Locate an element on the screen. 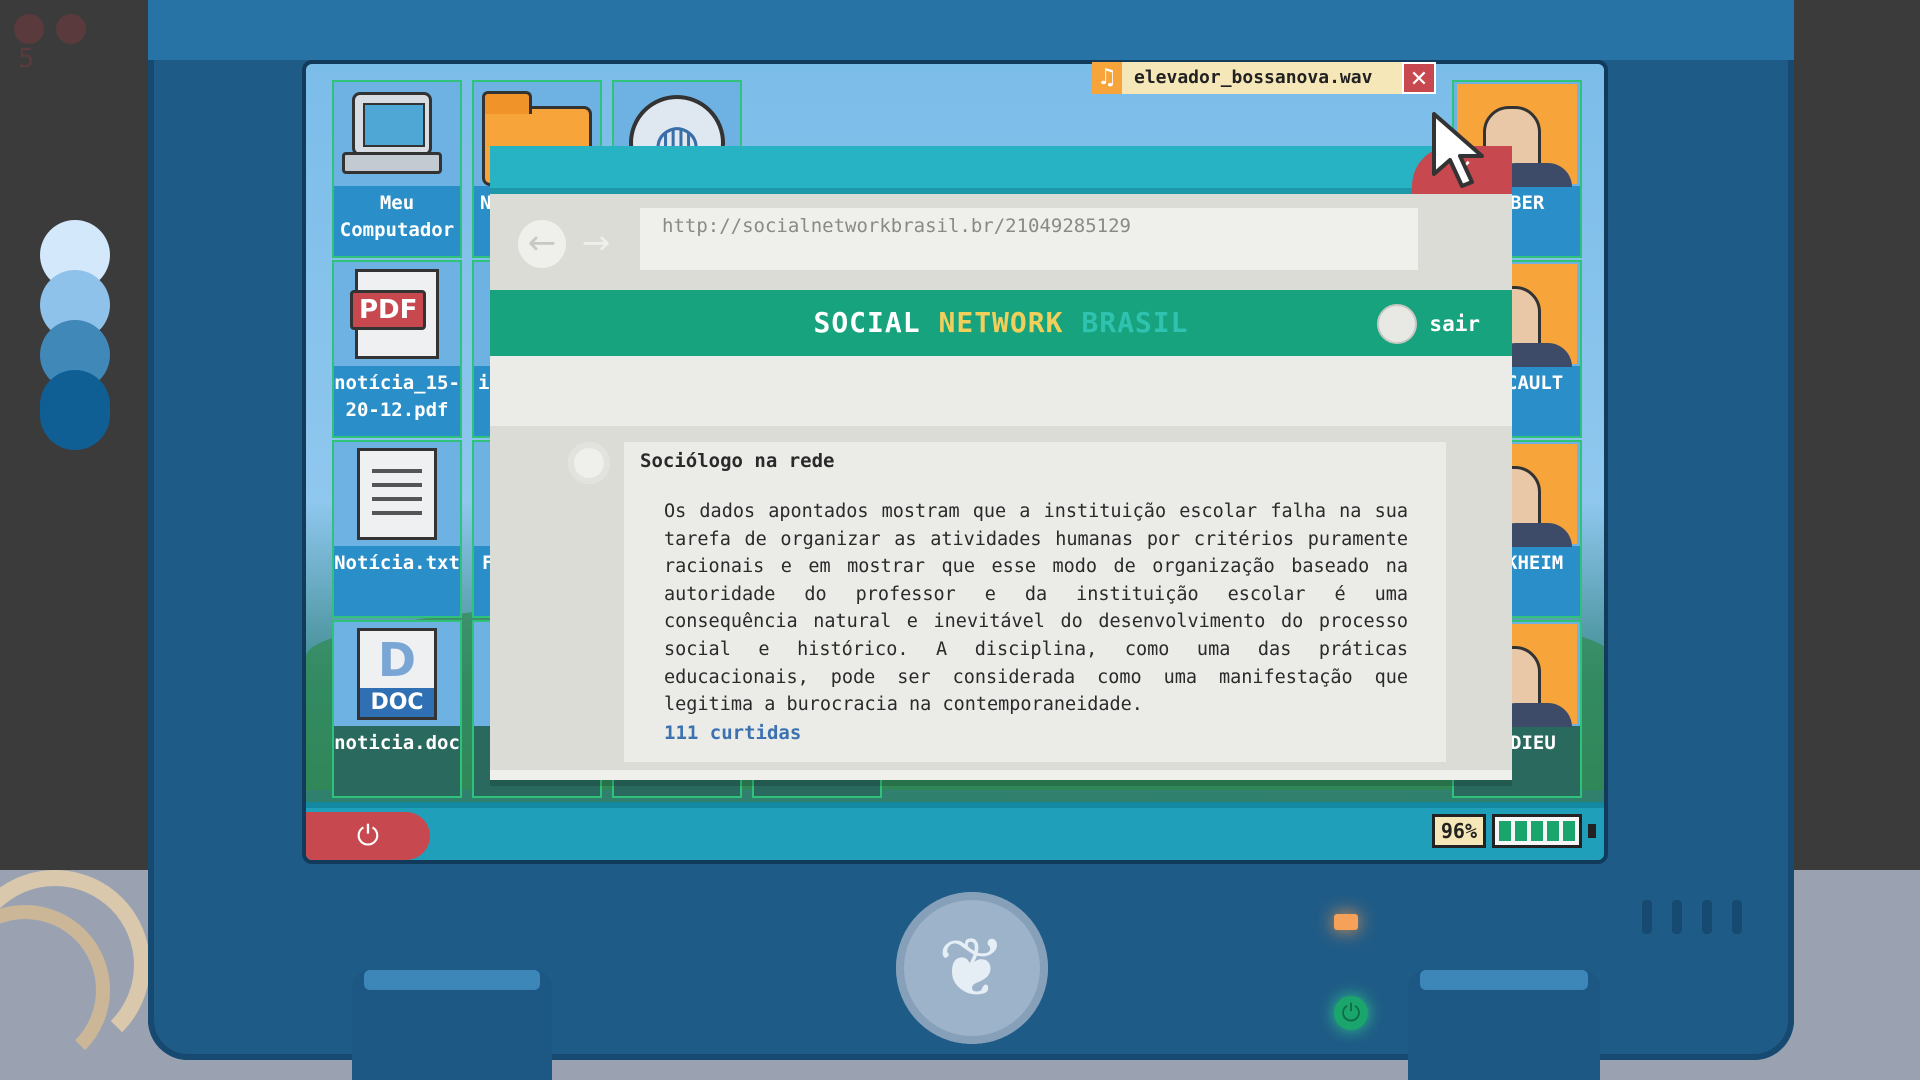 Image resolution: width=1920 pixels, height=1080 pixels. pdf-icon: PDF is located at coordinates (394, 314).